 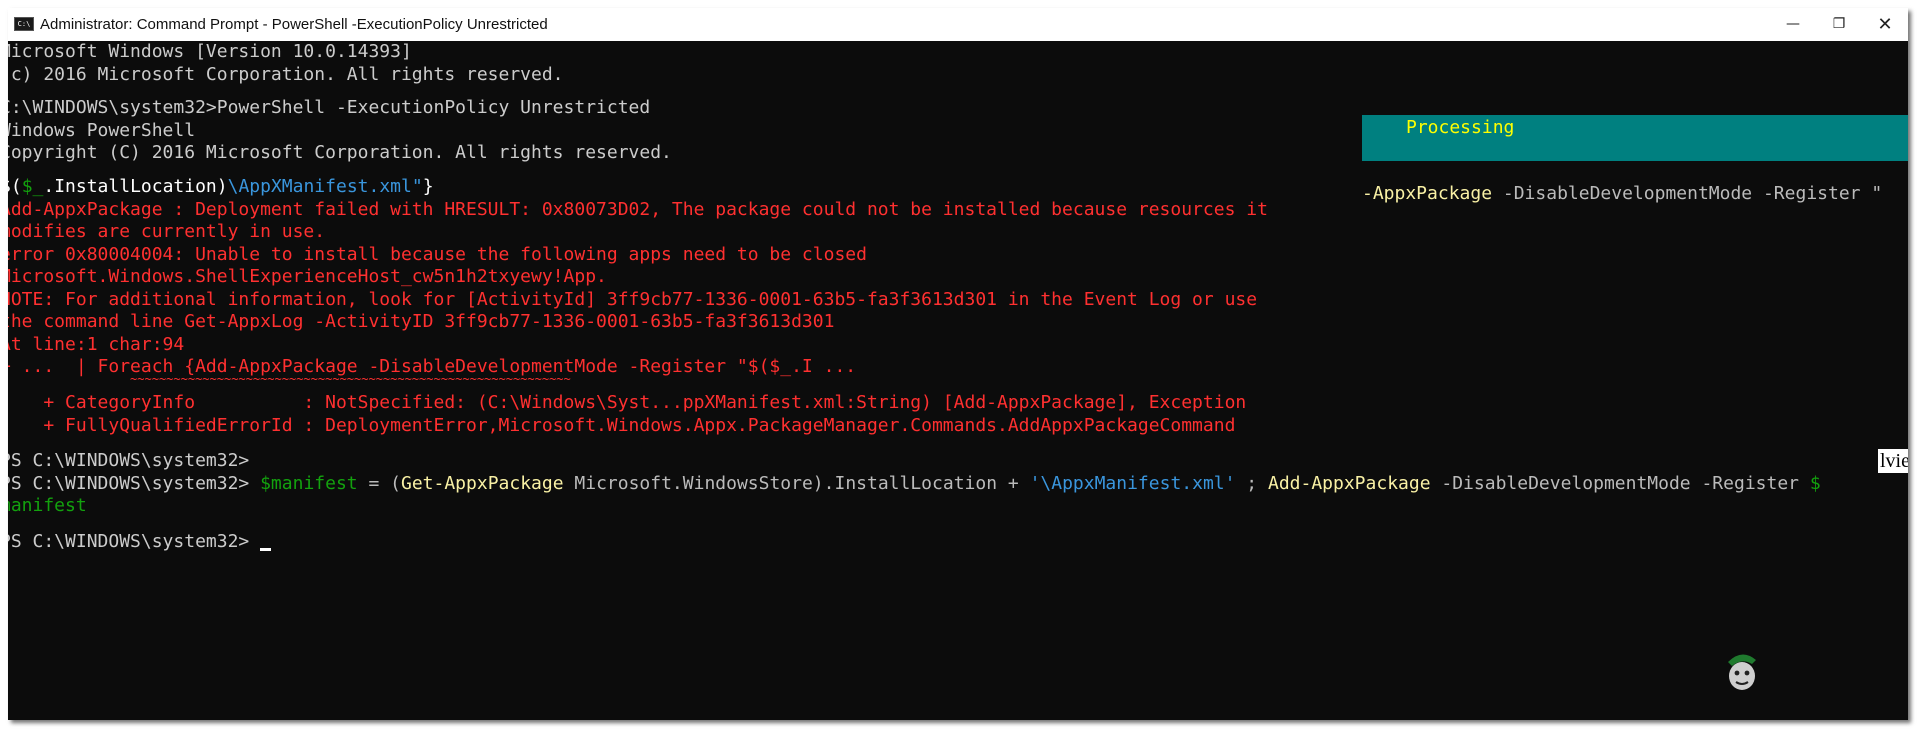 What do you see at coordinates (135, 186) in the screenshot?
I see `text-segment: .InstallLocation)` at bounding box center [135, 186].